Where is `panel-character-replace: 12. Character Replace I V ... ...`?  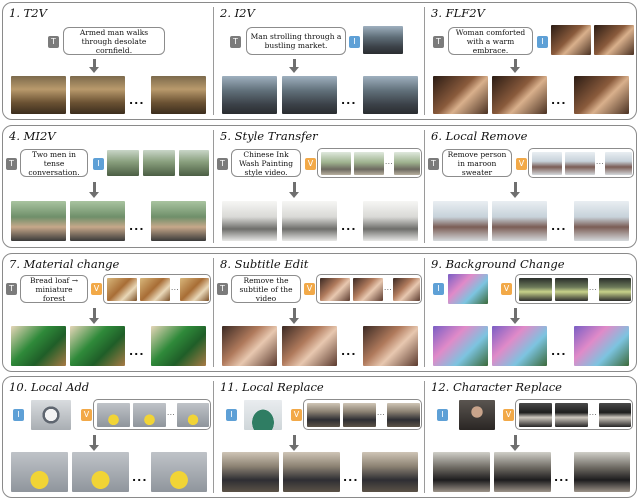 panel-character-replace: 12. Character Replace I V ... ... is located at coordinates (530, 437).